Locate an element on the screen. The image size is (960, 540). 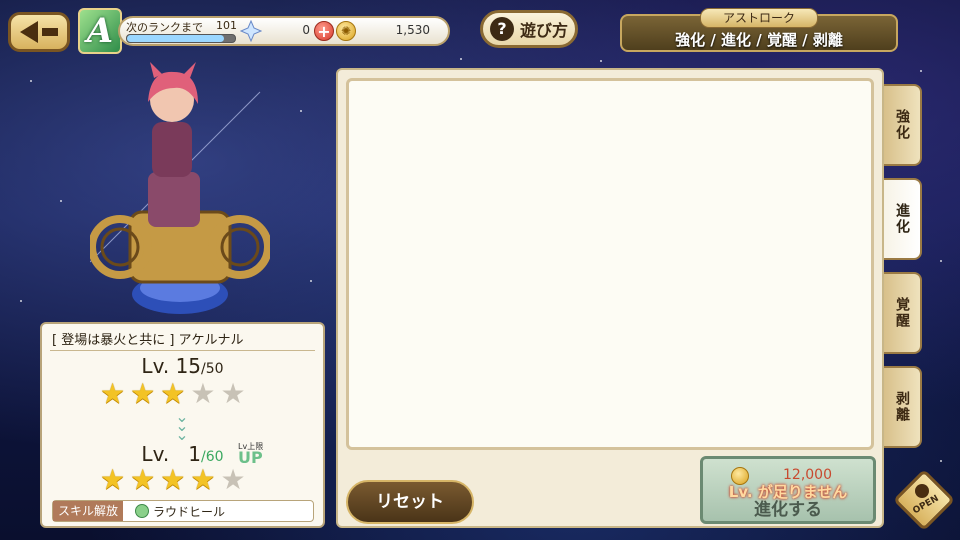
rank-emblem: A is located at coordinates (100, 31).